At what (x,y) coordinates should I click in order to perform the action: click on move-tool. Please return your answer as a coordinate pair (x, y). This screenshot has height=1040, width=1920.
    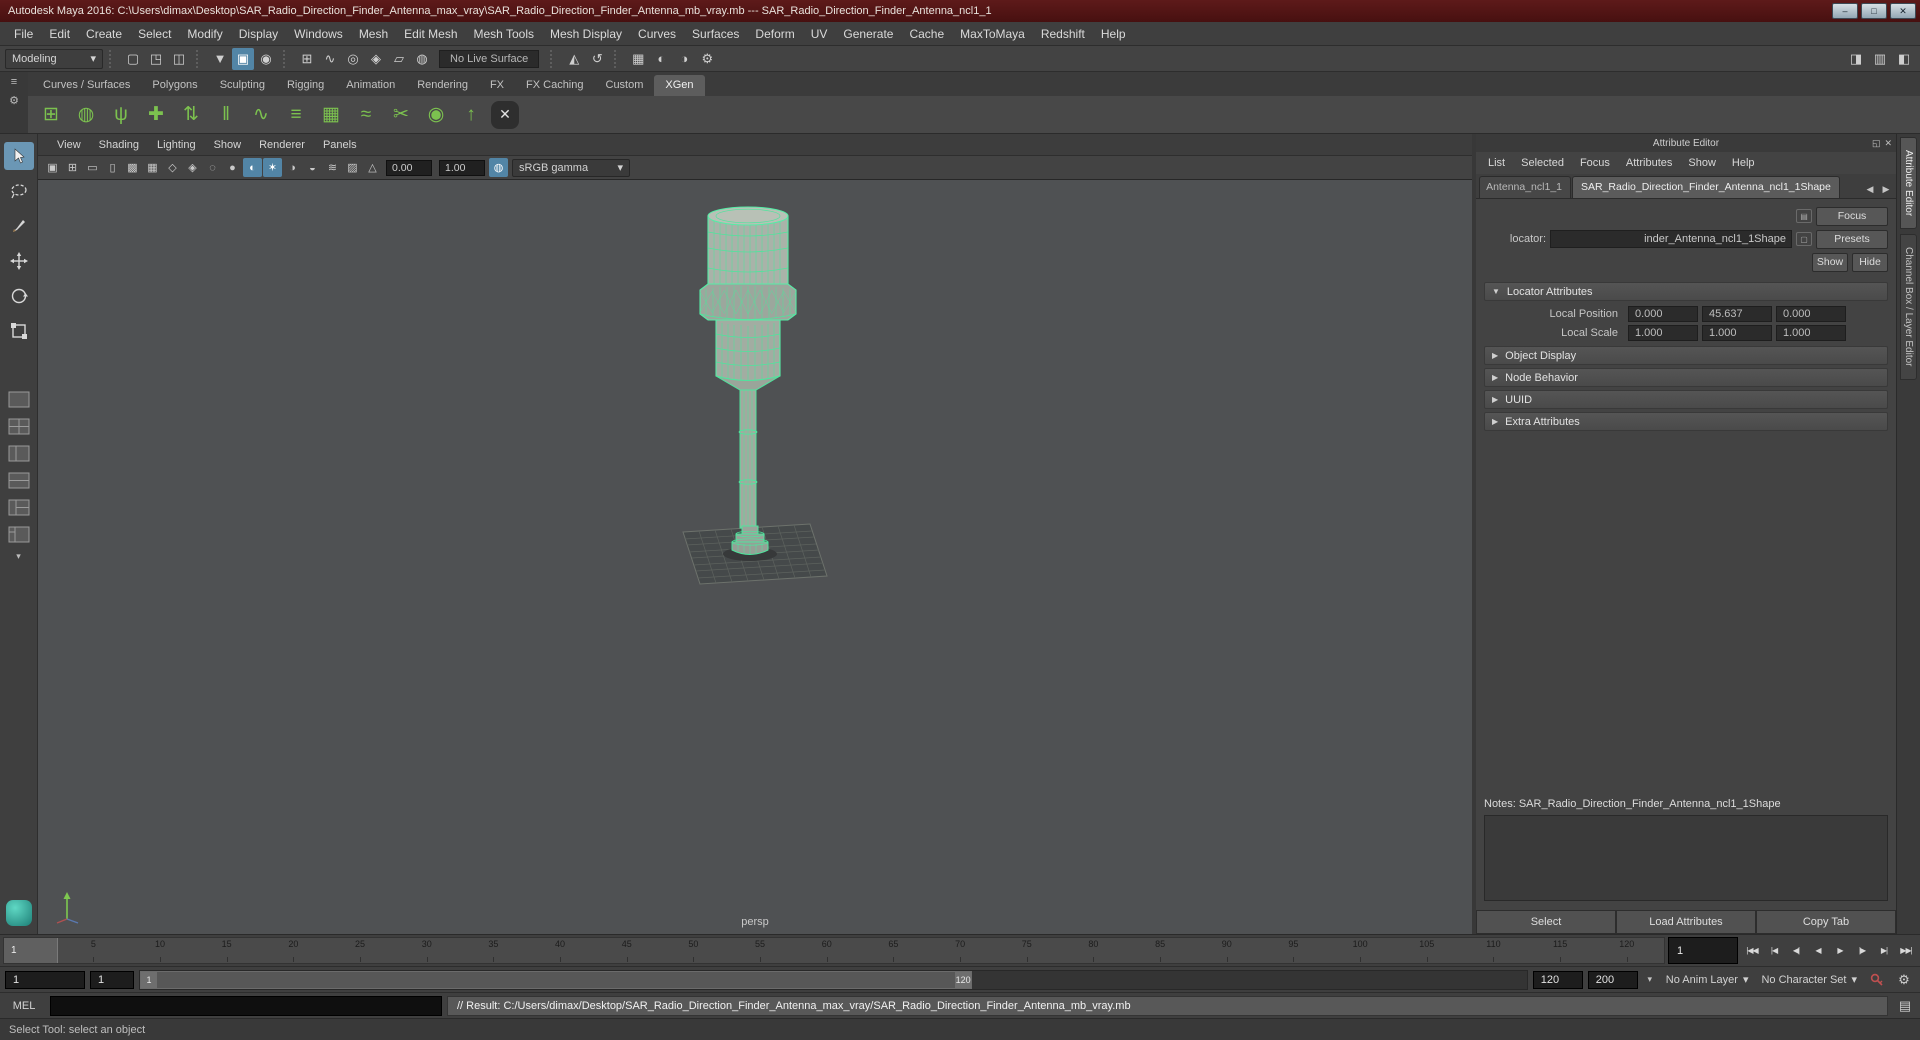
    Looking at the image, I should click on (19, 261).